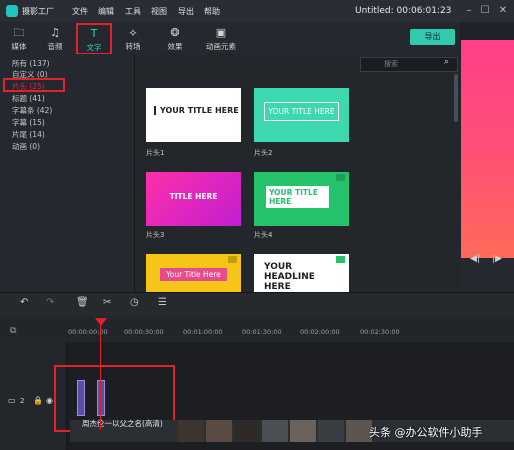 Image resolution: width=514 pixels, height=450 pixels. What do you see at coordinates (403, 11) in the screenshot?
I see `project-title: Untitled: 00:06:01:23` at bounding box center [403, 11].